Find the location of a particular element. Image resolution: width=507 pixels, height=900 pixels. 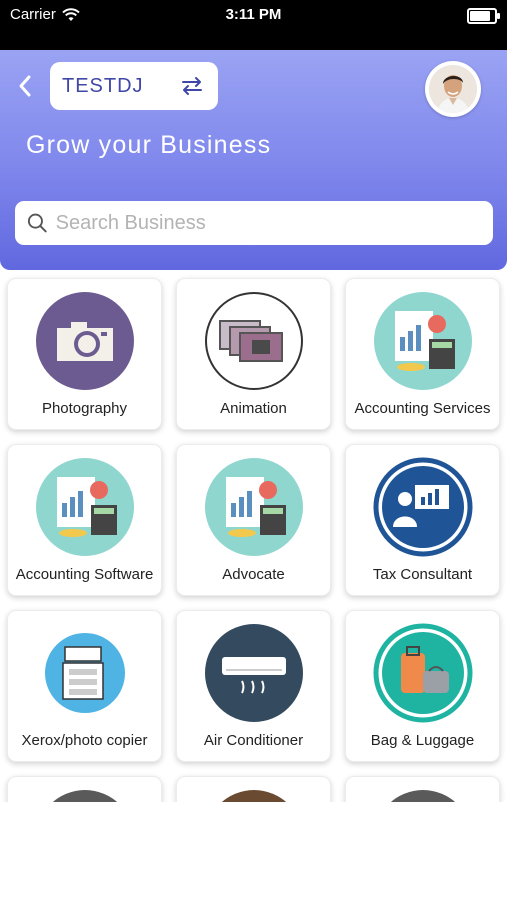

category-label: Air Conditioner is located at coordinates (253, 740).